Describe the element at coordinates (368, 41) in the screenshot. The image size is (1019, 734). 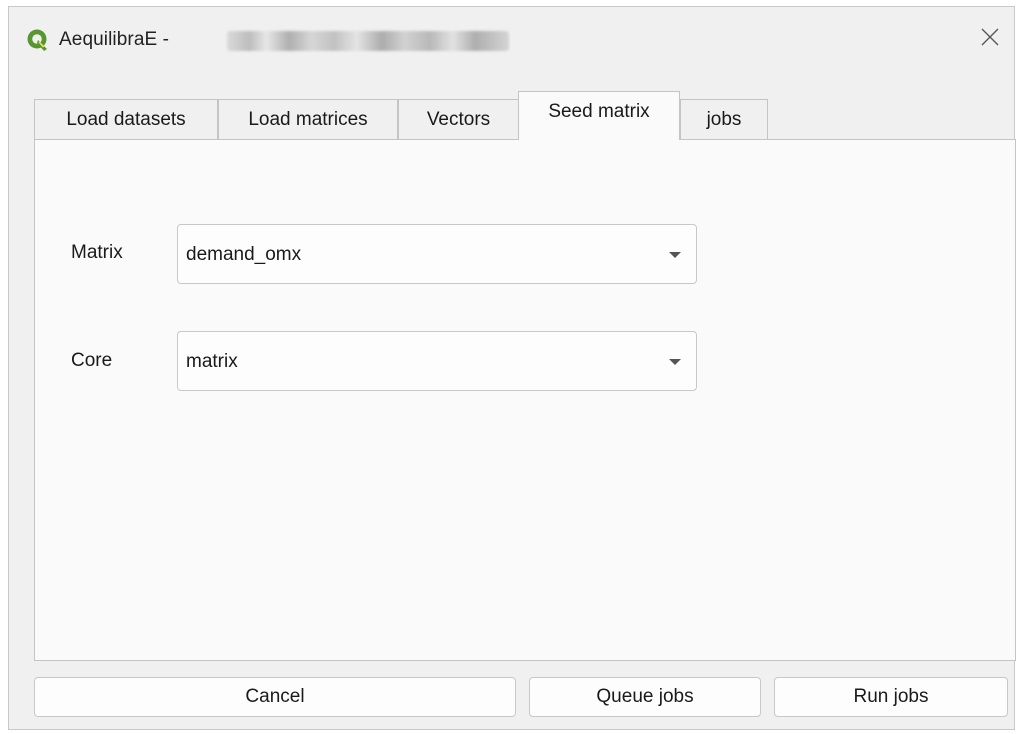
I see `redacted-title-suffix` at that location.